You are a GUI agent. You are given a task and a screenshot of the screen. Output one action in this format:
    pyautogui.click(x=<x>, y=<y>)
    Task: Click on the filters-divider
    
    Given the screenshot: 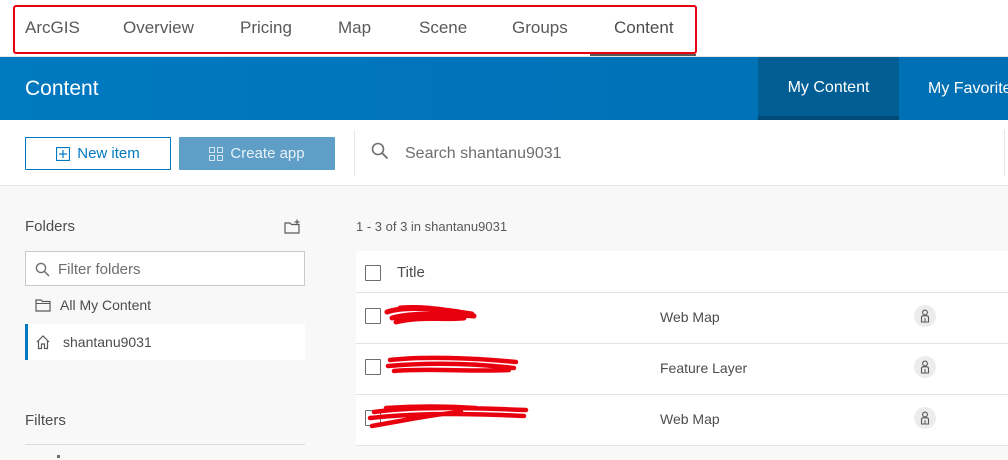 What is the action you would take?
    pyautogui.click(x=165, y=444)
    